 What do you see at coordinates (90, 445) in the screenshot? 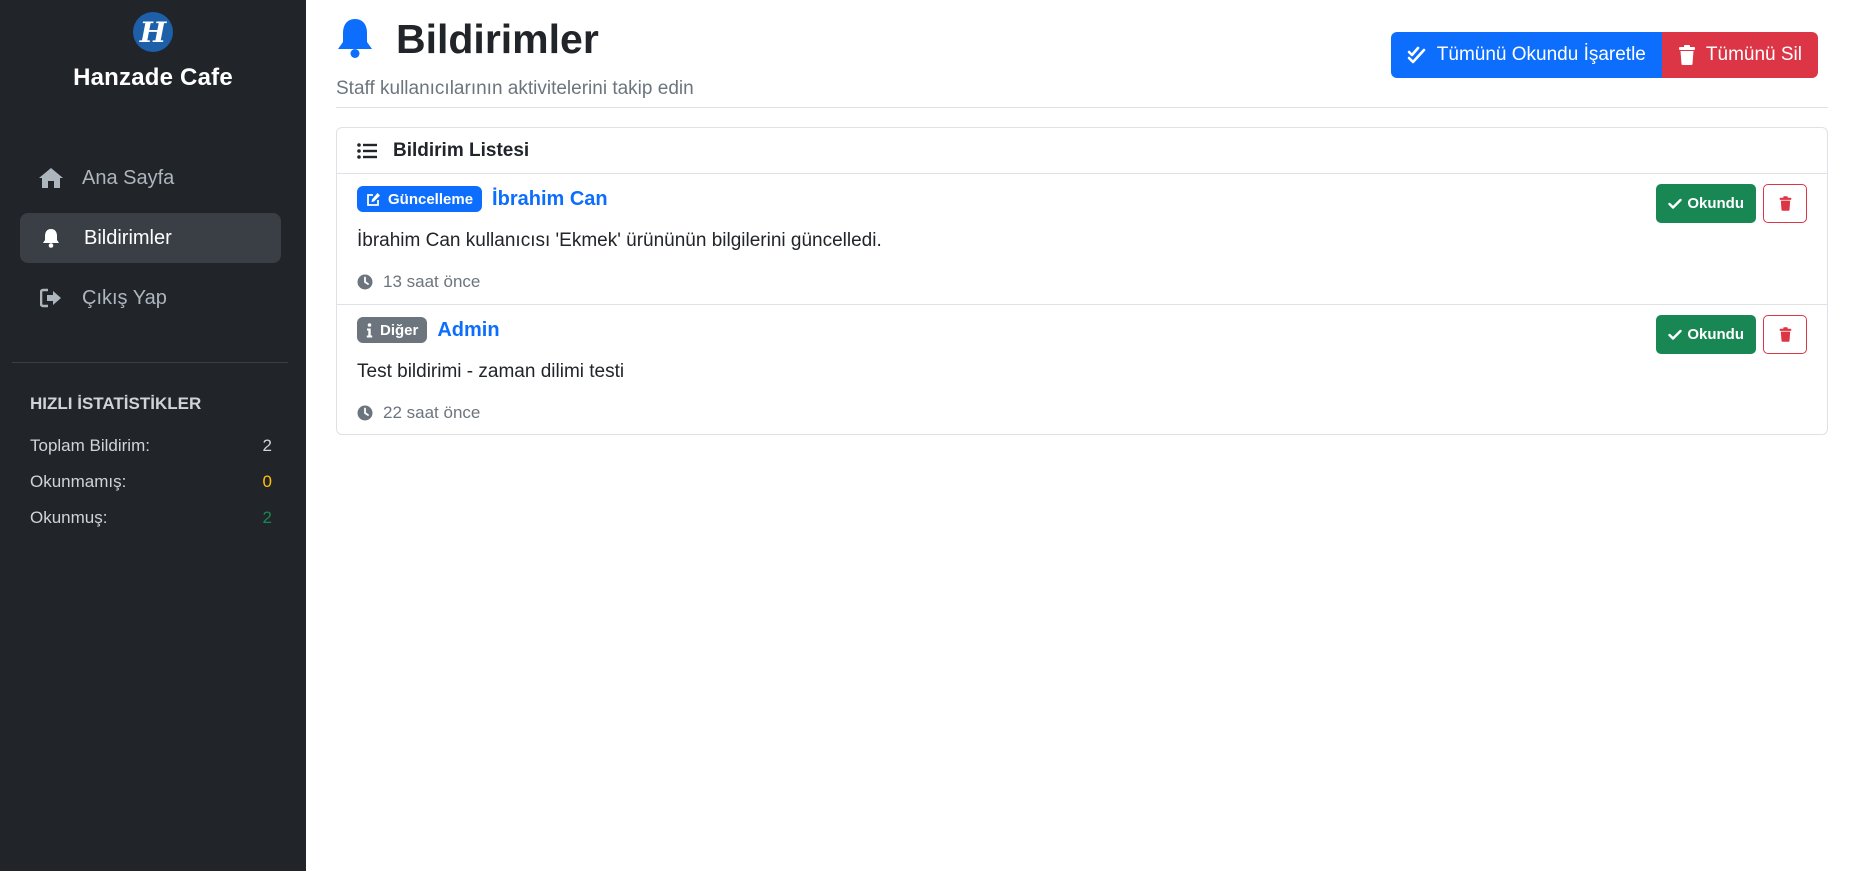
I see `stat-label: Toplam Bildirim:` at bounding box center [90, 445].